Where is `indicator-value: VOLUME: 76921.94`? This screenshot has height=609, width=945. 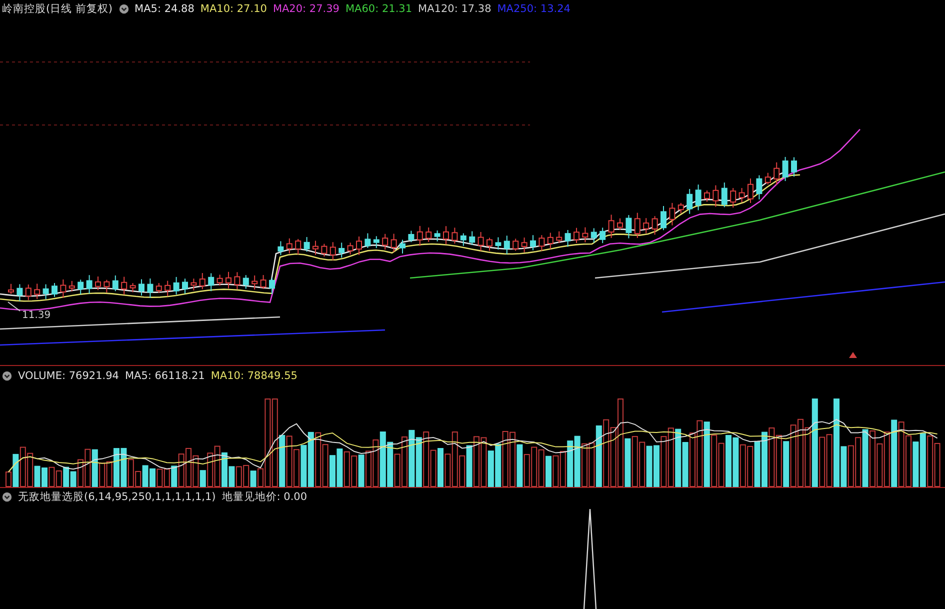
indicator-value: VOLUME: 76921.94 is located at coordinates (68, 376).